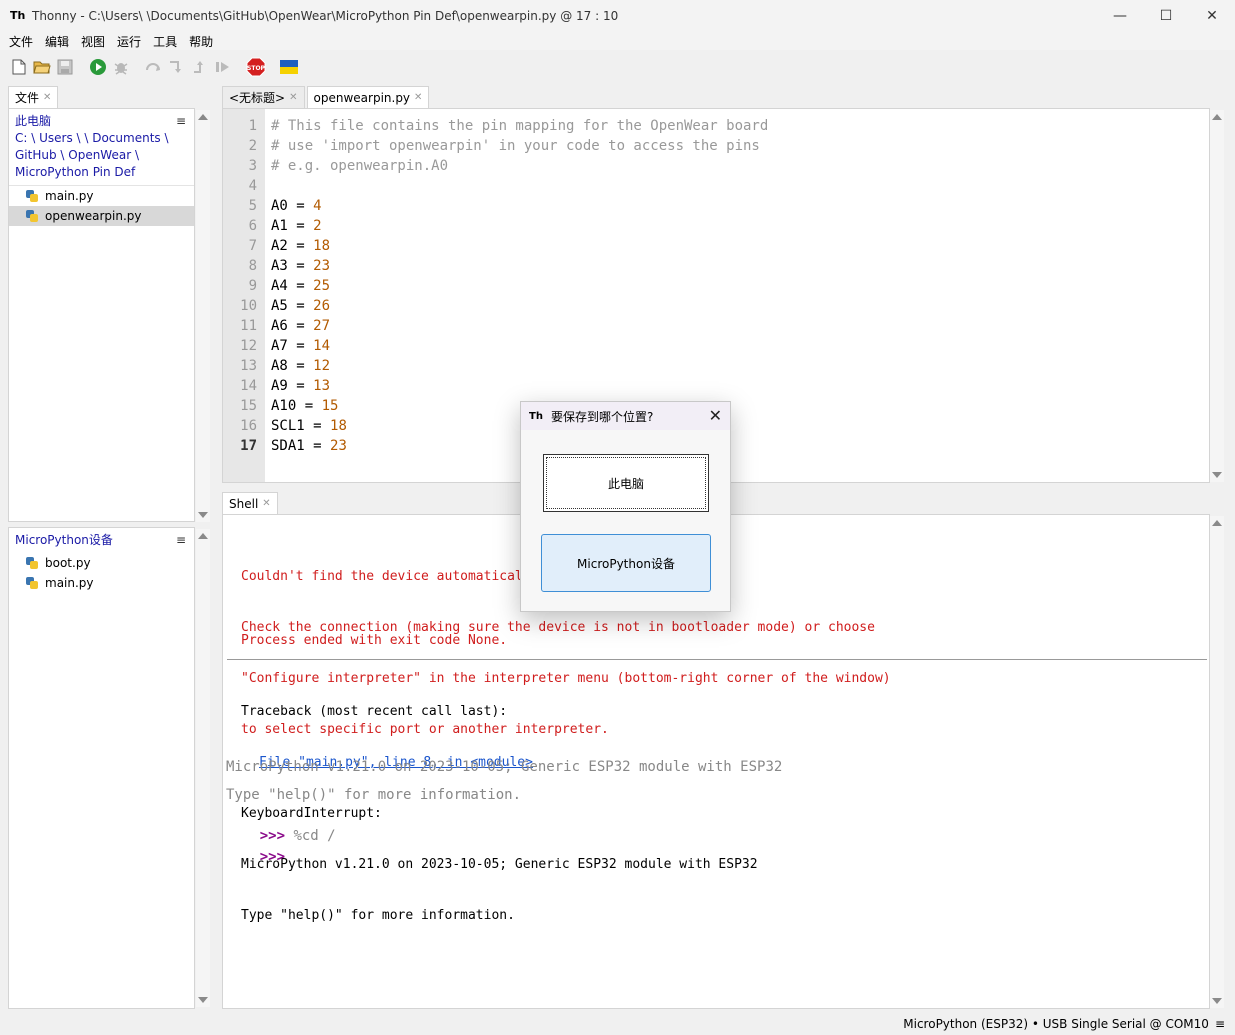  Describe the element at coordinates (19, 67) in the screenshot. I see `new-file-icon` at that location.